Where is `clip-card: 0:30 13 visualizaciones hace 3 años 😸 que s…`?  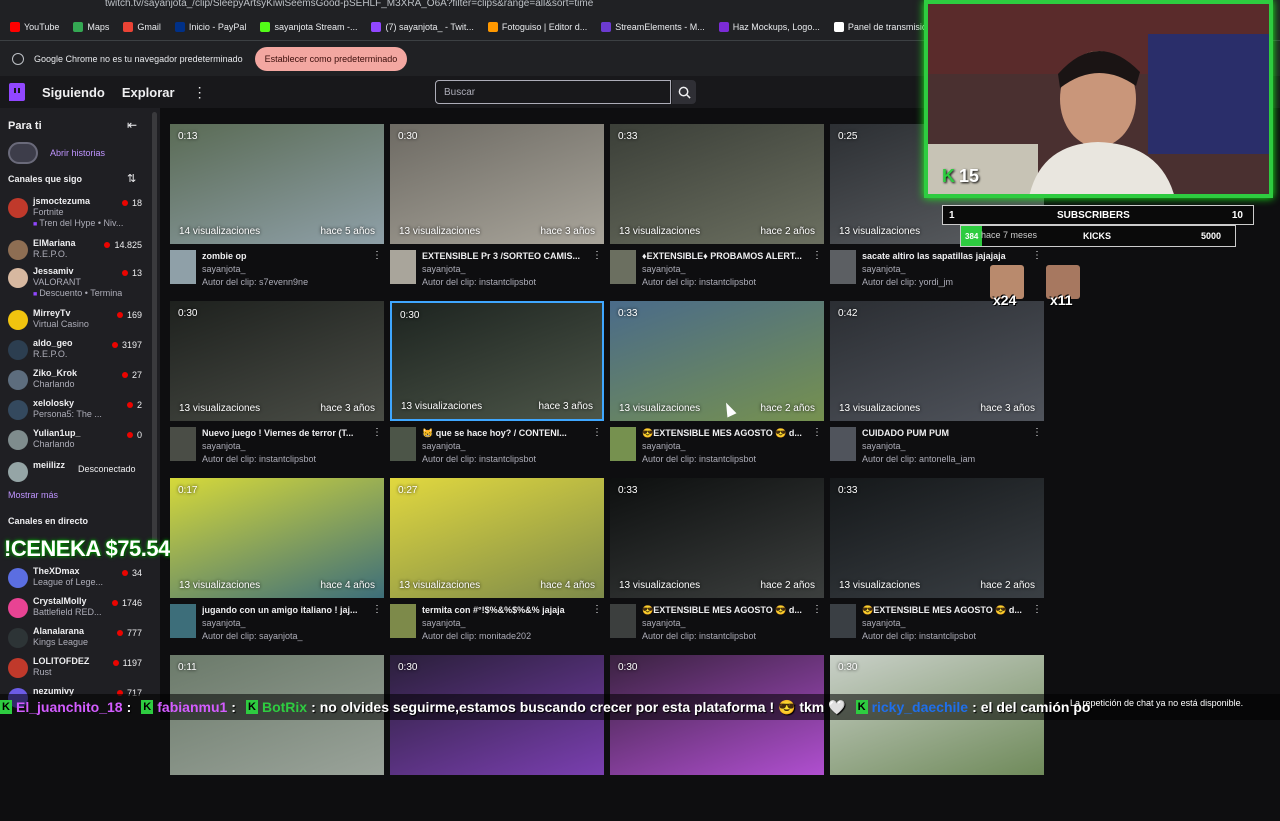
clip-card: 0:30 13 visualizaciones hace 3 años 😸 que s… is located at coordinates (497, 384).